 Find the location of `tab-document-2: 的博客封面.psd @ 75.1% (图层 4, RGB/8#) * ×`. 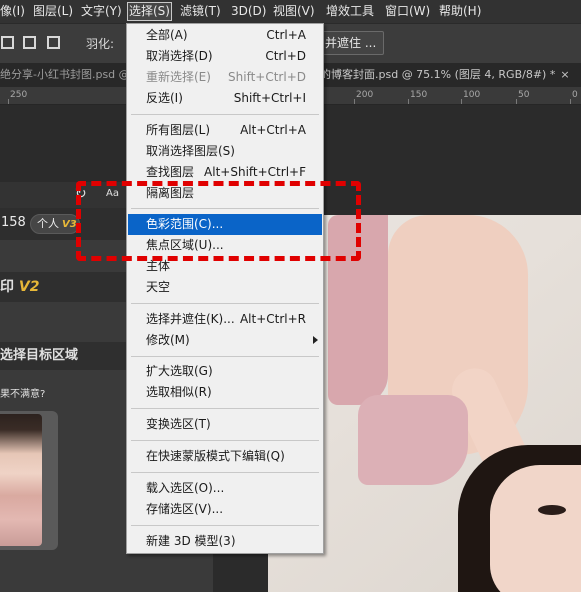

tab-document-2: 的博客封面.psd @ 75.1% (图层 4, RGB/8#) * × is located at coordinates (445, 75).